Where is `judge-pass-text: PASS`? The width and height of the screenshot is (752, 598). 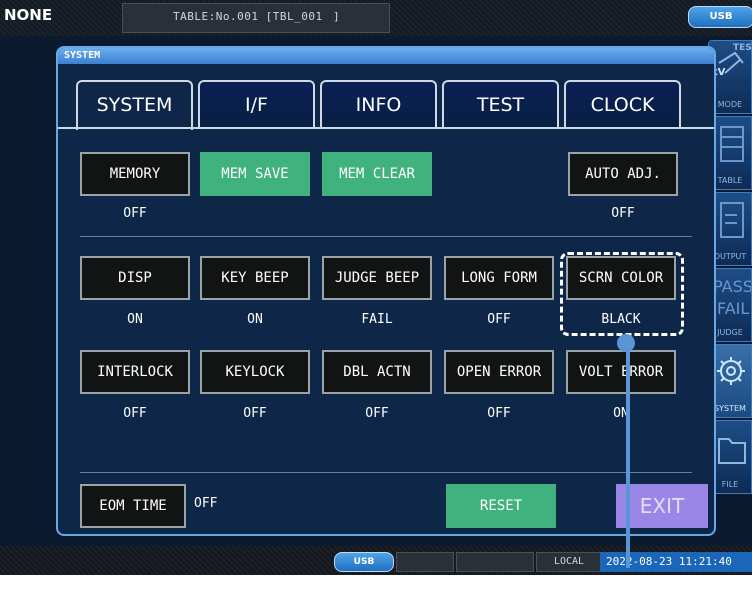 judge-pass-text: PASS is located at coordinates (732, 286).